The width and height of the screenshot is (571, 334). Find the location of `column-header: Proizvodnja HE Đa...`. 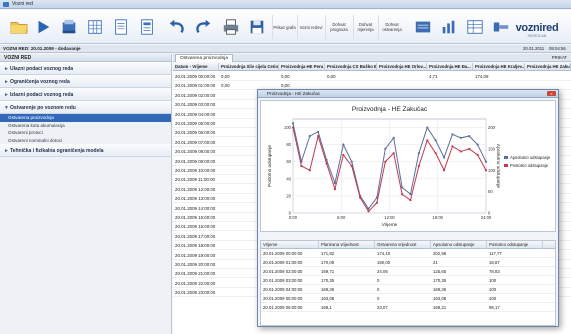

column-header: Proizvodnja HE Đa... is located at coordinates (450, 67).